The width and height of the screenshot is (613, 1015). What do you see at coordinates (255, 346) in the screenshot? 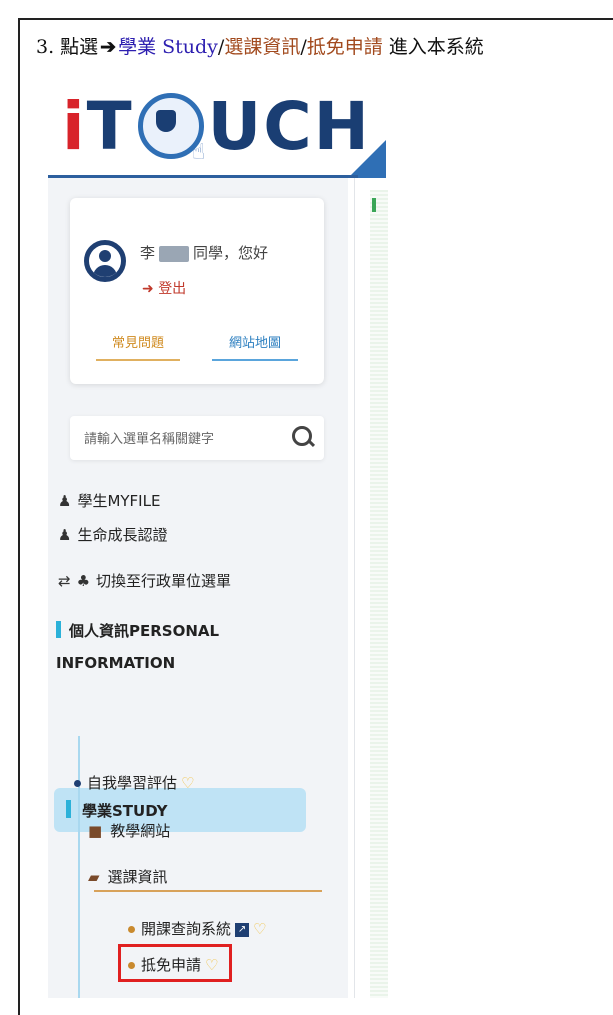
I see `sitemap-link: 網站地圖` at bounding box center [255, 346].